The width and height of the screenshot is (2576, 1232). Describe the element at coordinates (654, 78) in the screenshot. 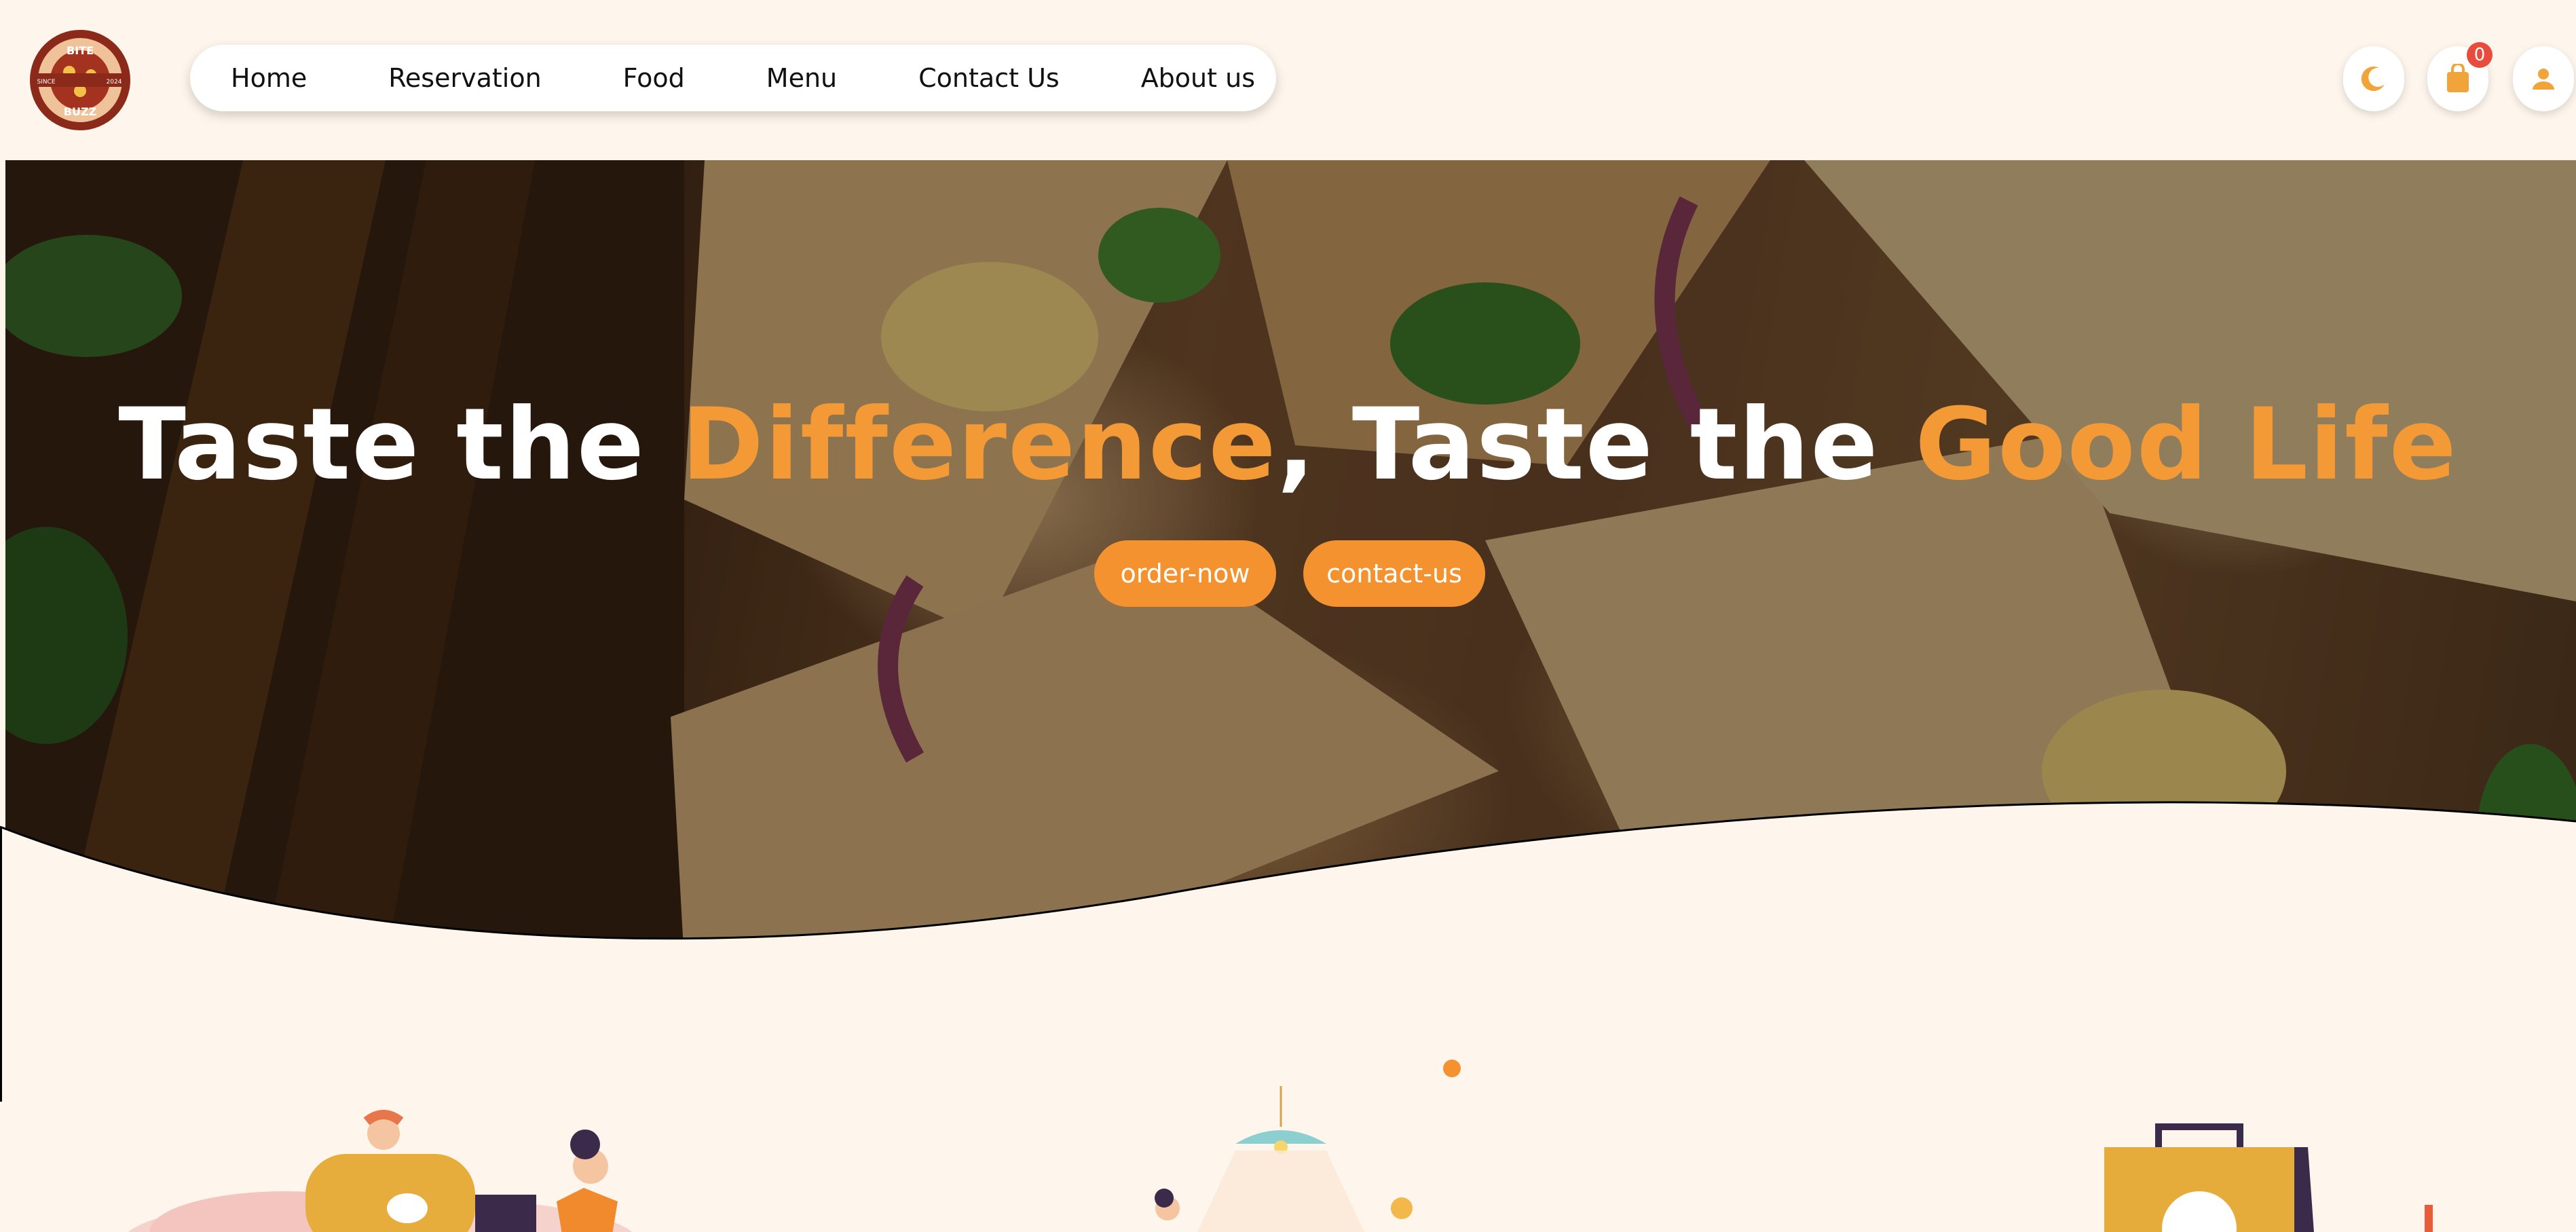

I see `nav-food: Food` at that location.